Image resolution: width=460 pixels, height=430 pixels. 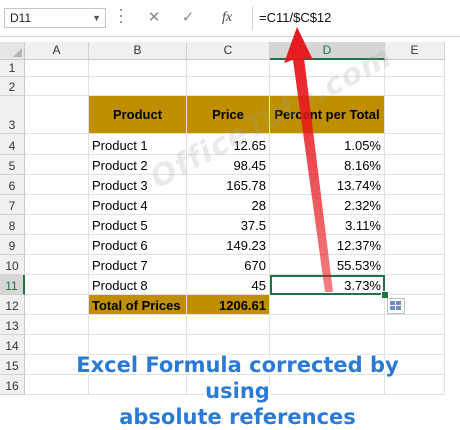 What do you see at coordinates (308, 159) in the screenshot?
I see `arrow-shape` at bounding box center [308, 159].